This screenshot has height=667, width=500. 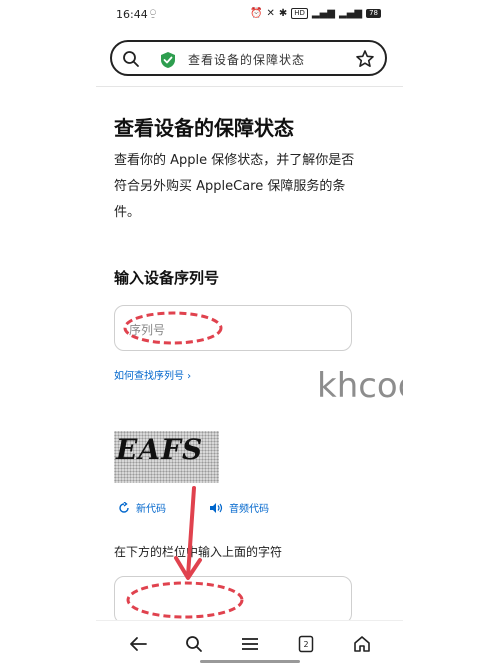 What do you see at coordinates (360, 386) in the screenshot?
I see `watermark: khcoo.com` at bounding box center [360, 386].